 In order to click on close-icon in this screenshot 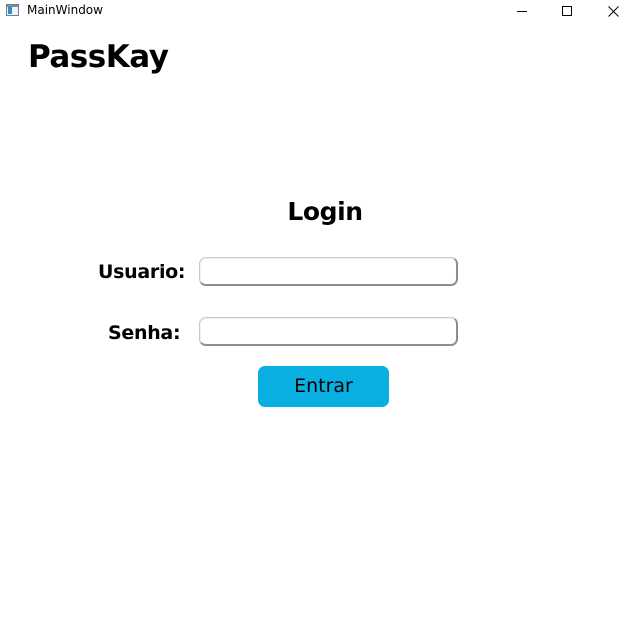, I will do `click(613, 11)`.